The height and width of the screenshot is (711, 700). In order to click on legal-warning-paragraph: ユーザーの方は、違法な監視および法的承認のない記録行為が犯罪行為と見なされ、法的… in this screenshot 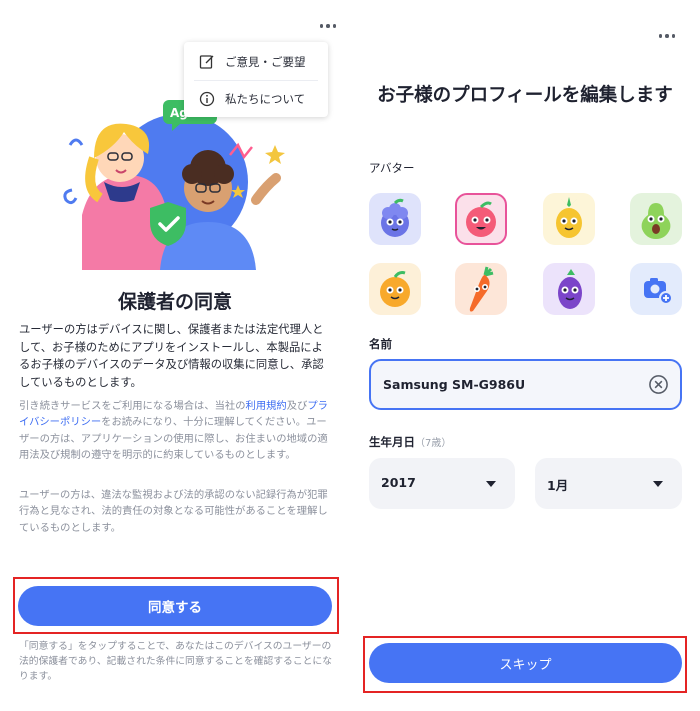, I will do `click(173, 511)`.